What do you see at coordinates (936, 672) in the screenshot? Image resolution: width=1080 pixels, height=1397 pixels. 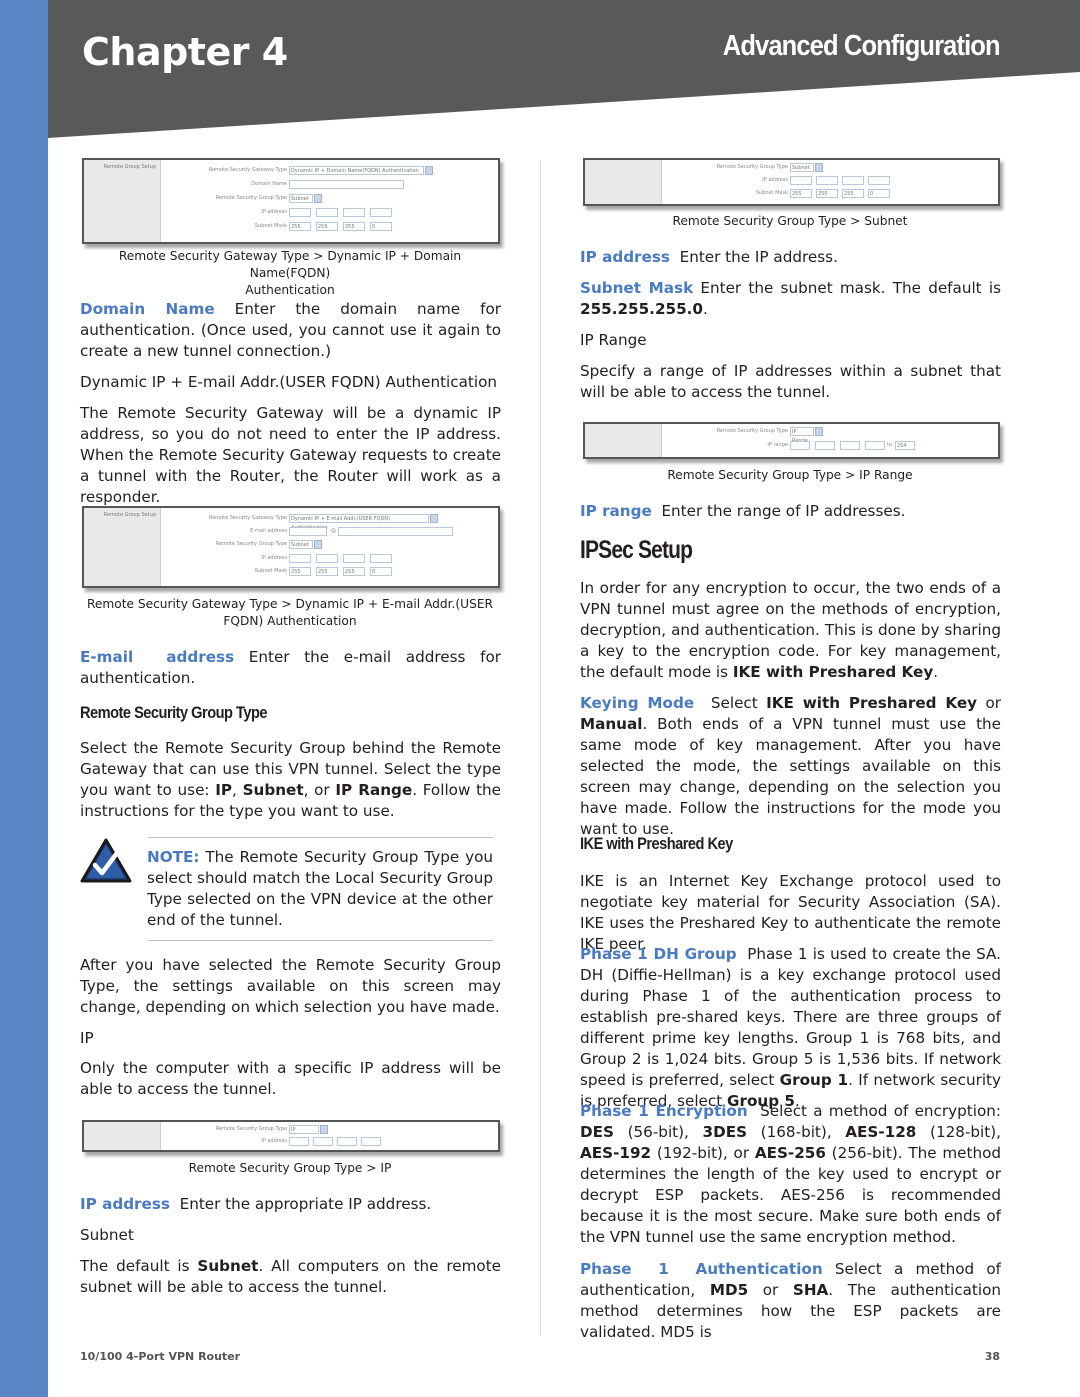 I see `body-text: .` at bounding box center [936, 672].